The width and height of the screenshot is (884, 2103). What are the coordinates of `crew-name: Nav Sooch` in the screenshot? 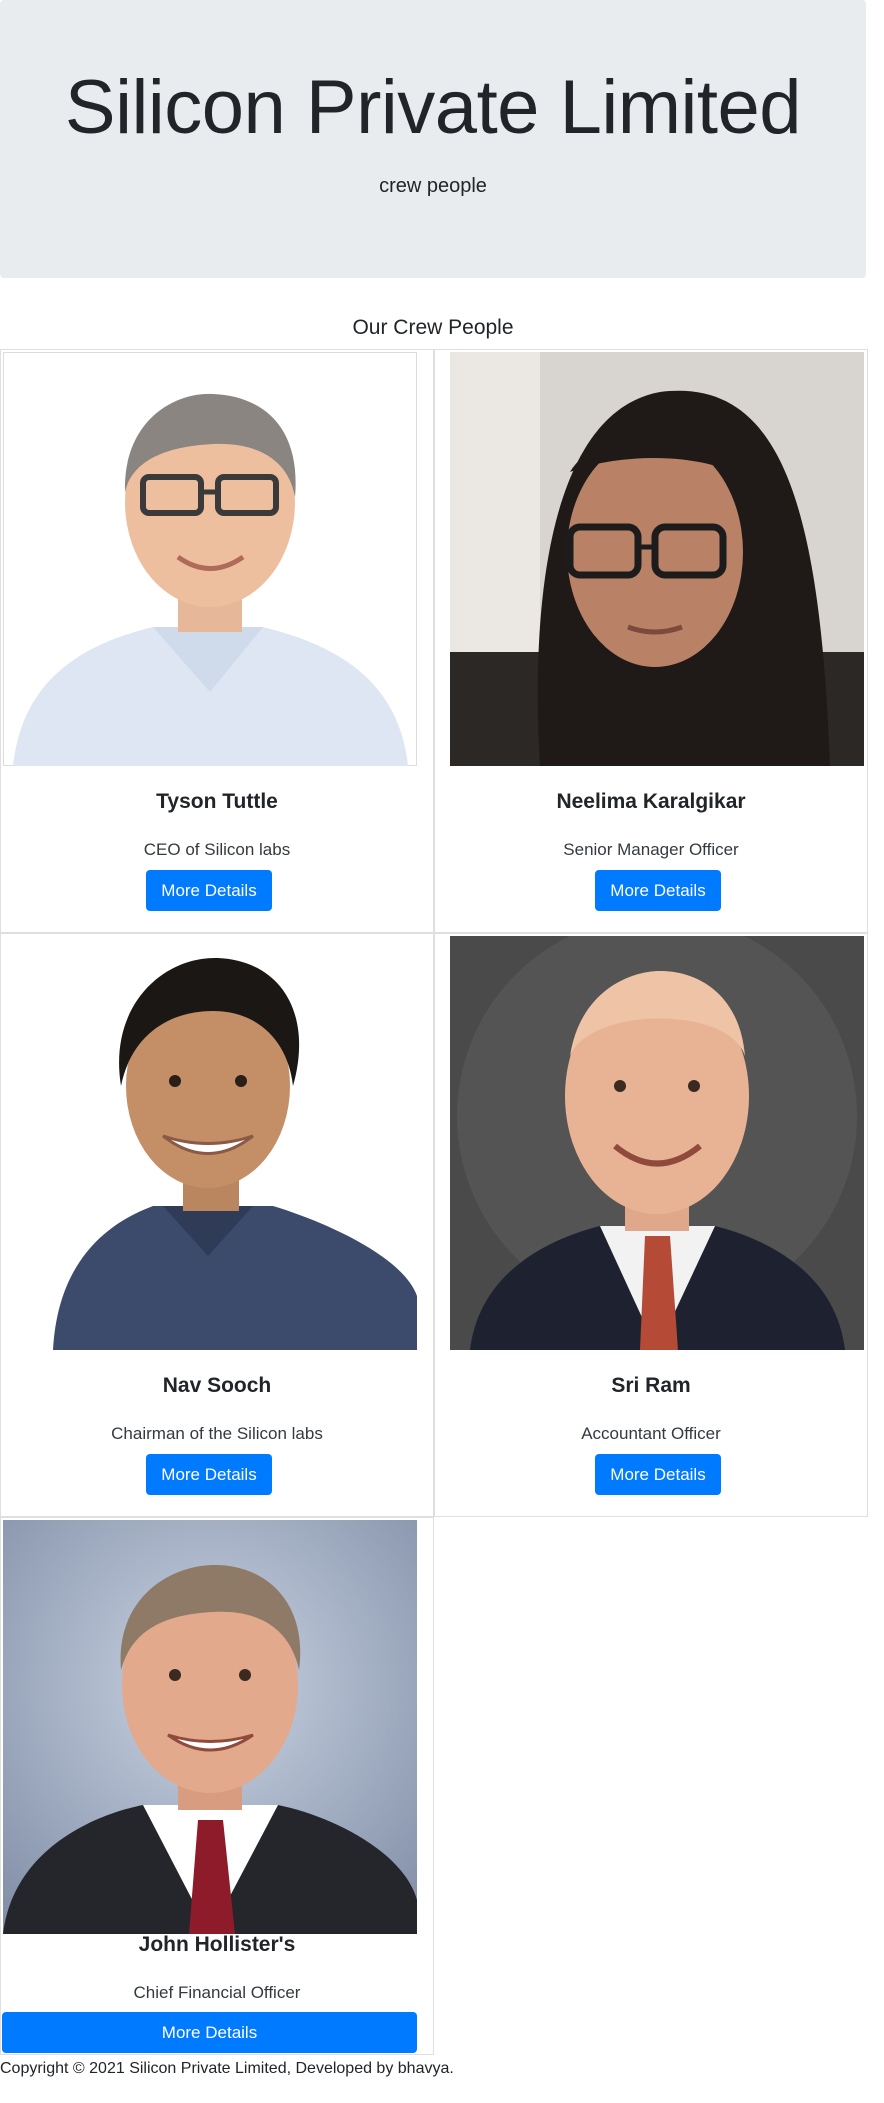 It's located at (217, 1385).